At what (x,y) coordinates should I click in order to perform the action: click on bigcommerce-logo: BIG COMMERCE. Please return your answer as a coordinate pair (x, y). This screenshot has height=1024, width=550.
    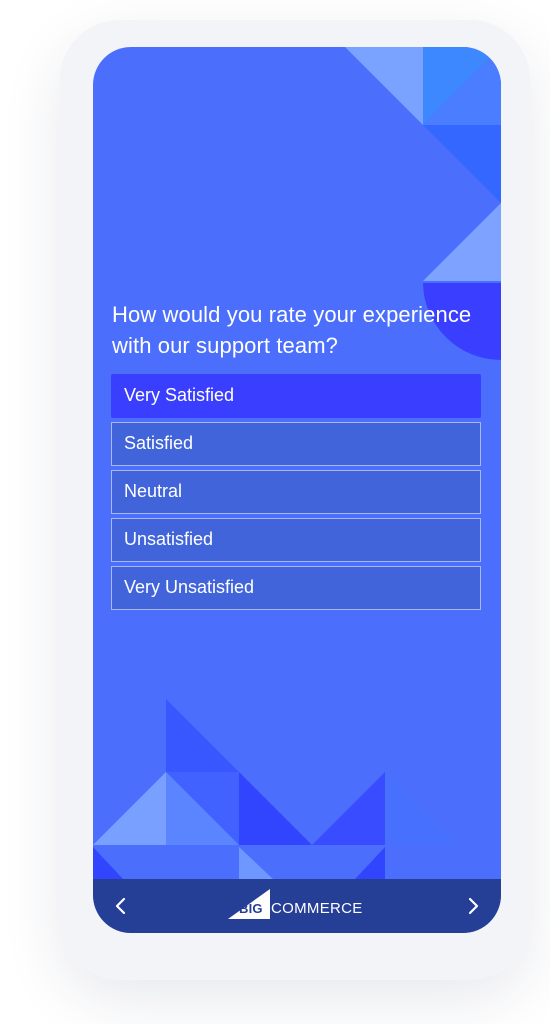
    Looking at the image, I should click on (295, 906).